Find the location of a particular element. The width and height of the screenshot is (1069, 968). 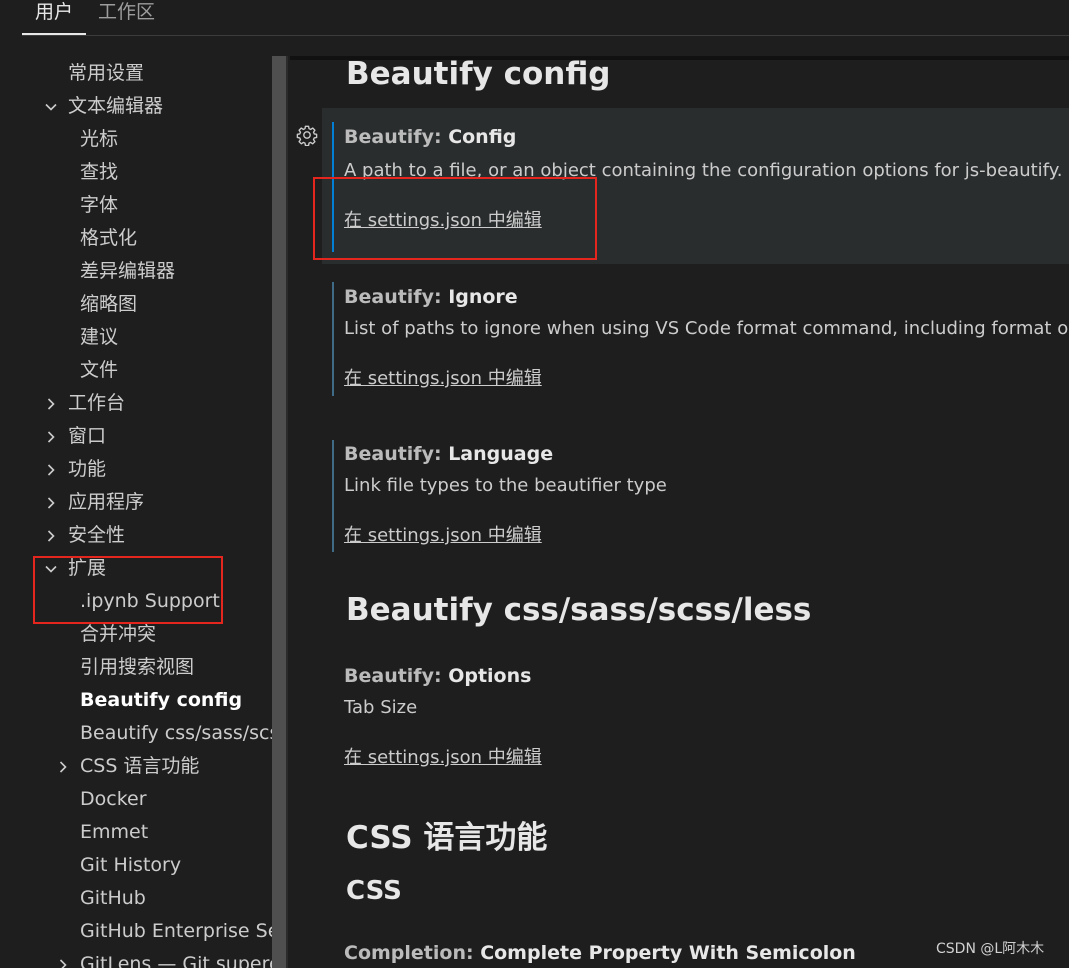

tab-user: 用户 is located at coordinates (54, 17).